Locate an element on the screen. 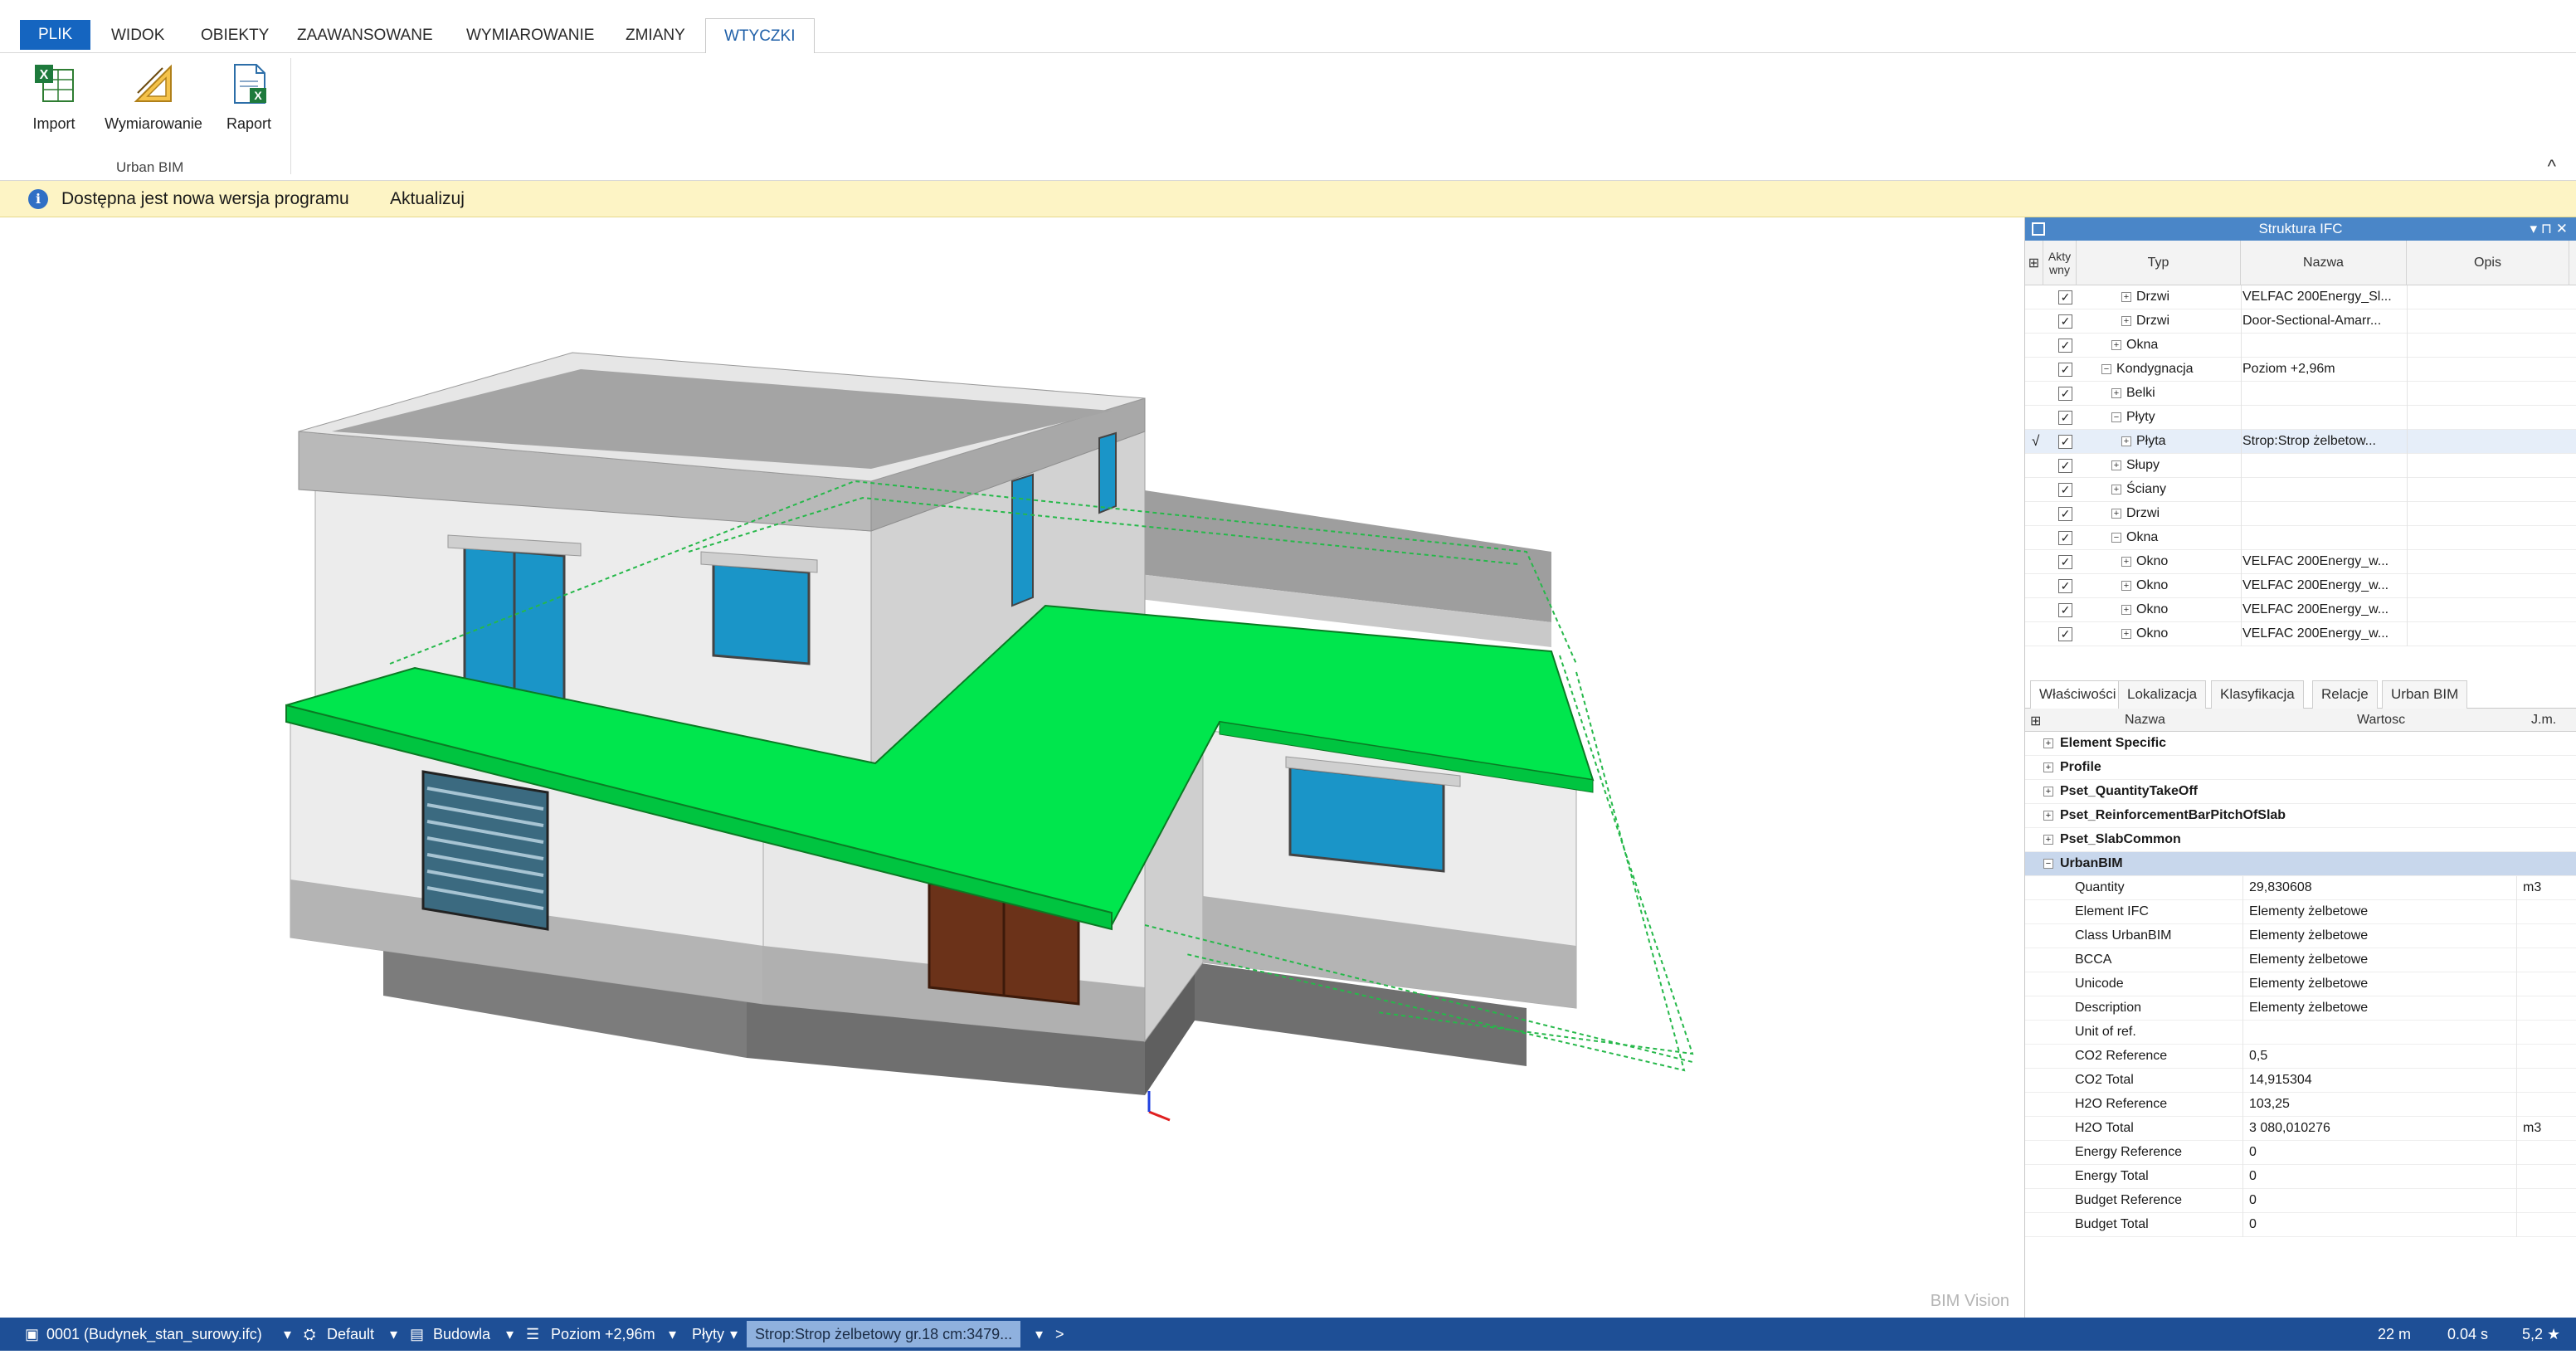 This screenshot has height=1369, width=2576. panel-menu-icon is located at coordinates (2038, 229).